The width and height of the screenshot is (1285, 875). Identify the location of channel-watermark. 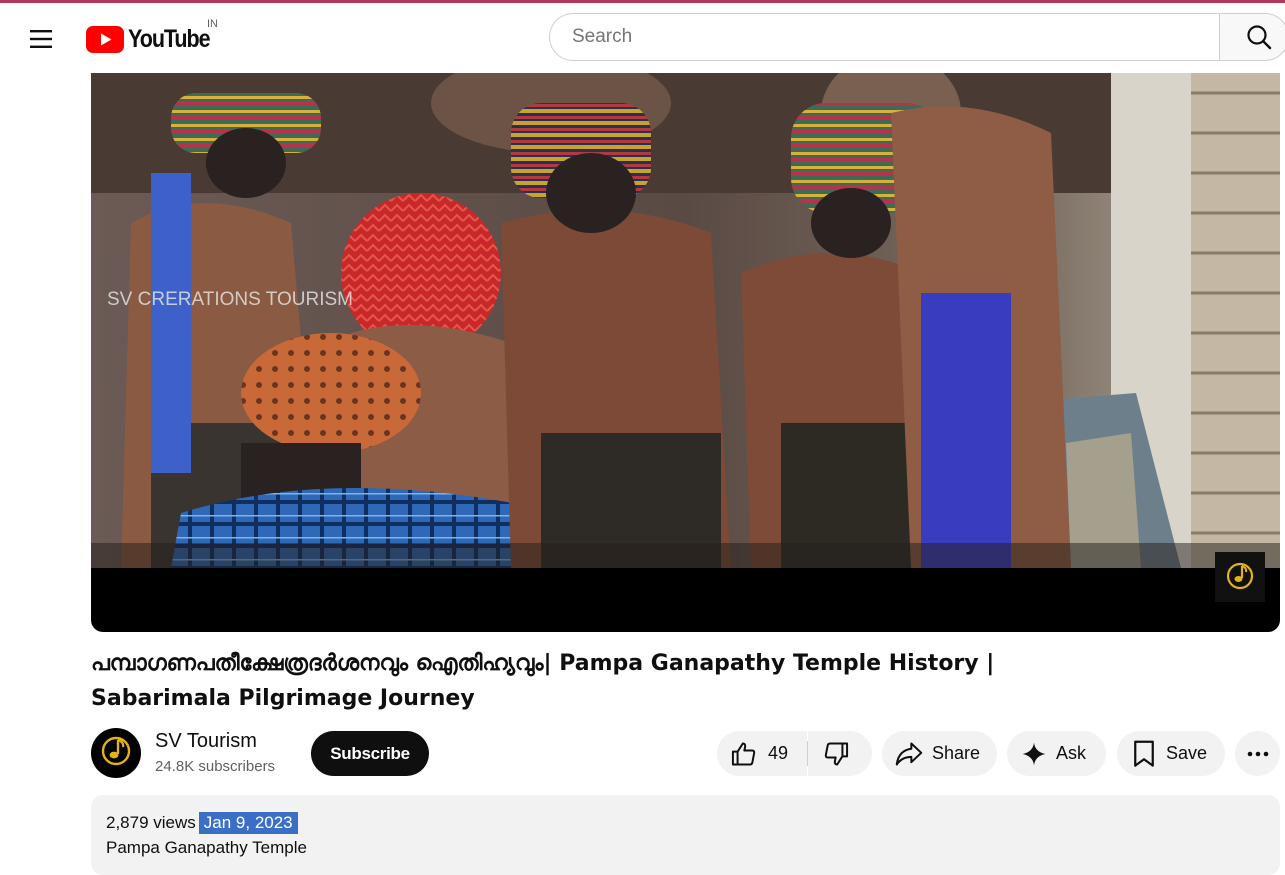
(1240, 577).